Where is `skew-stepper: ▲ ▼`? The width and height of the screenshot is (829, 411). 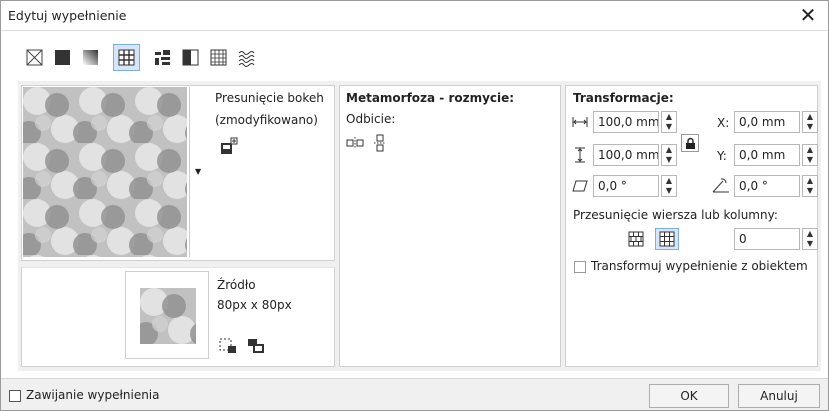
skew-stepper: ▲ ▼ is located at coordinates (669, 186).